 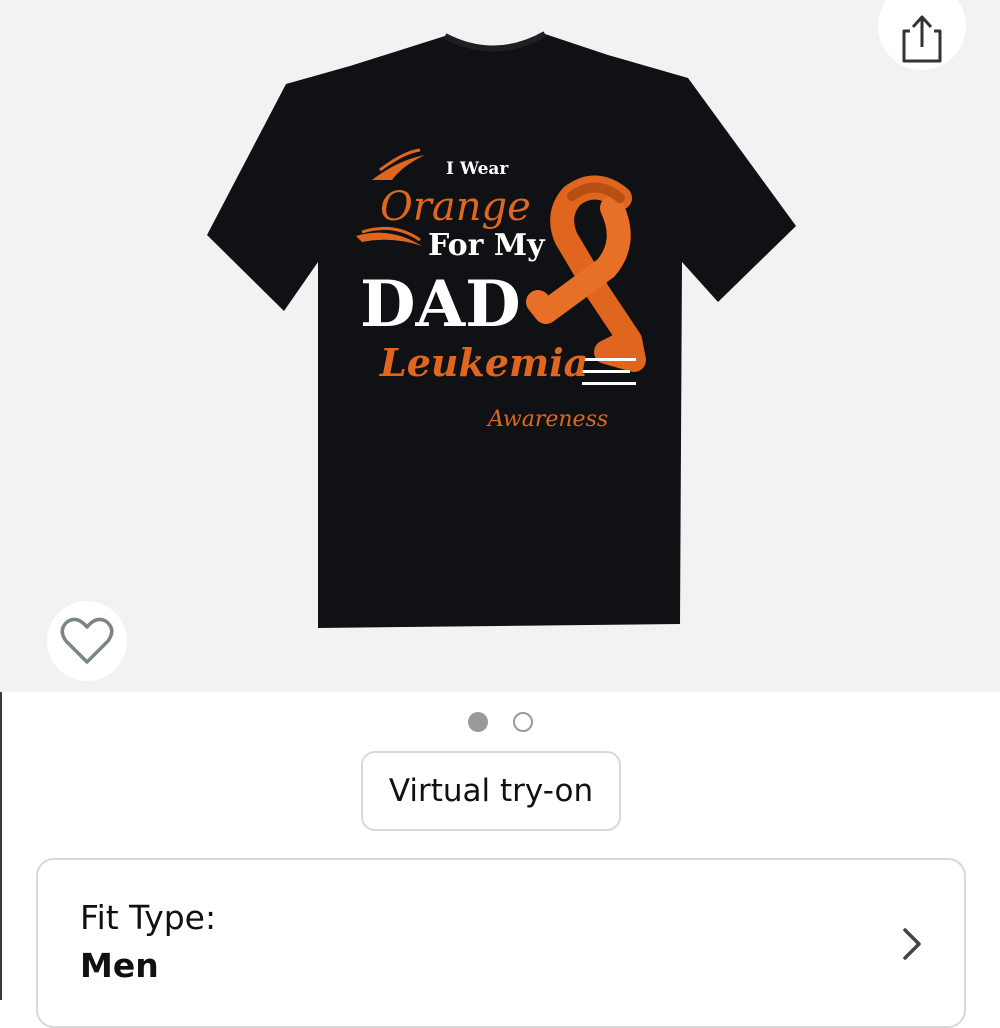 What do you see at coordinates (922, 39) in the screenshot?
I see `share-icon` at bounding box center [922, 39].